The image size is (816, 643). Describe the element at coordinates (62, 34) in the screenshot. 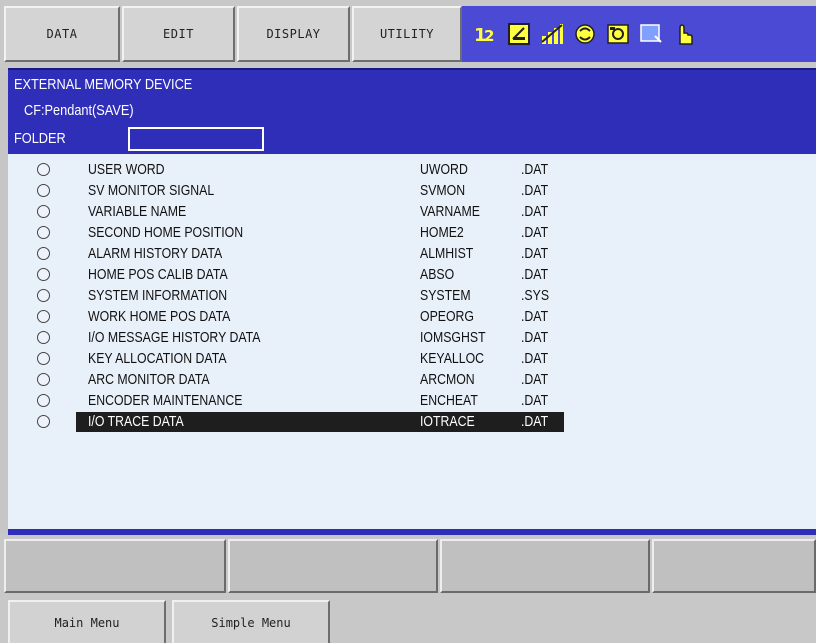

I see `data-menu-button: DATA` at that location.